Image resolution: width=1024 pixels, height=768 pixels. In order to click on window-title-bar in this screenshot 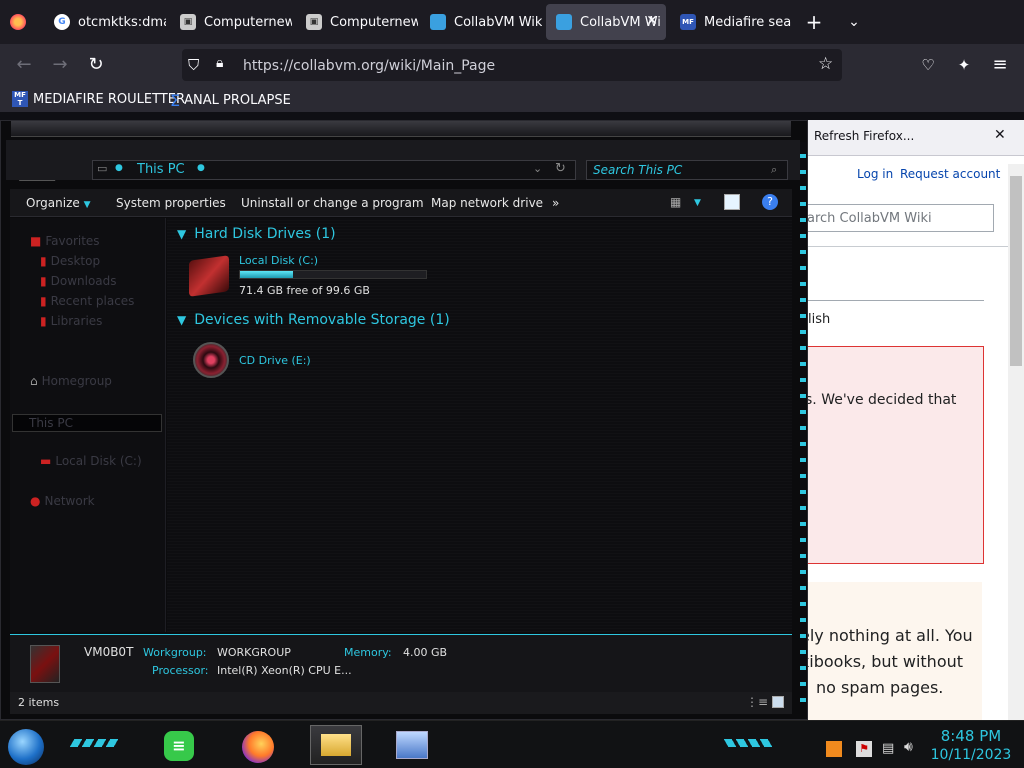, I will do `click(401, 129)`.